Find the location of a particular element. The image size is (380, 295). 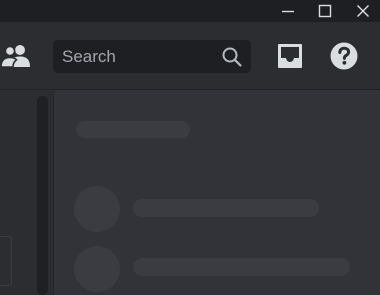

search-box: Search is located at coordinates (152, 56).